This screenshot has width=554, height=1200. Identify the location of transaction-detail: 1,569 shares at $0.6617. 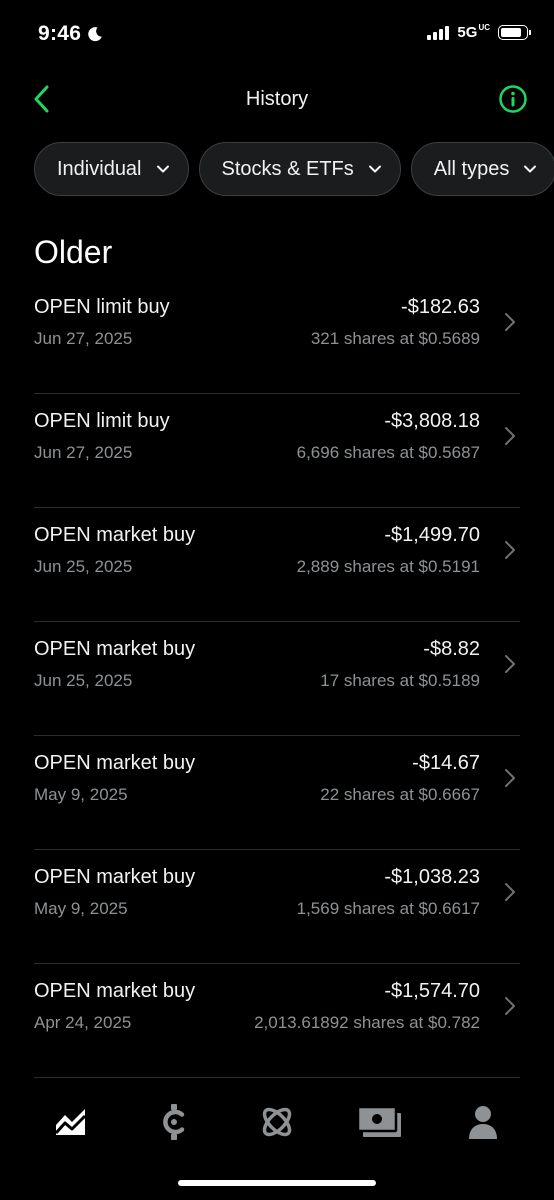
(388, 908).